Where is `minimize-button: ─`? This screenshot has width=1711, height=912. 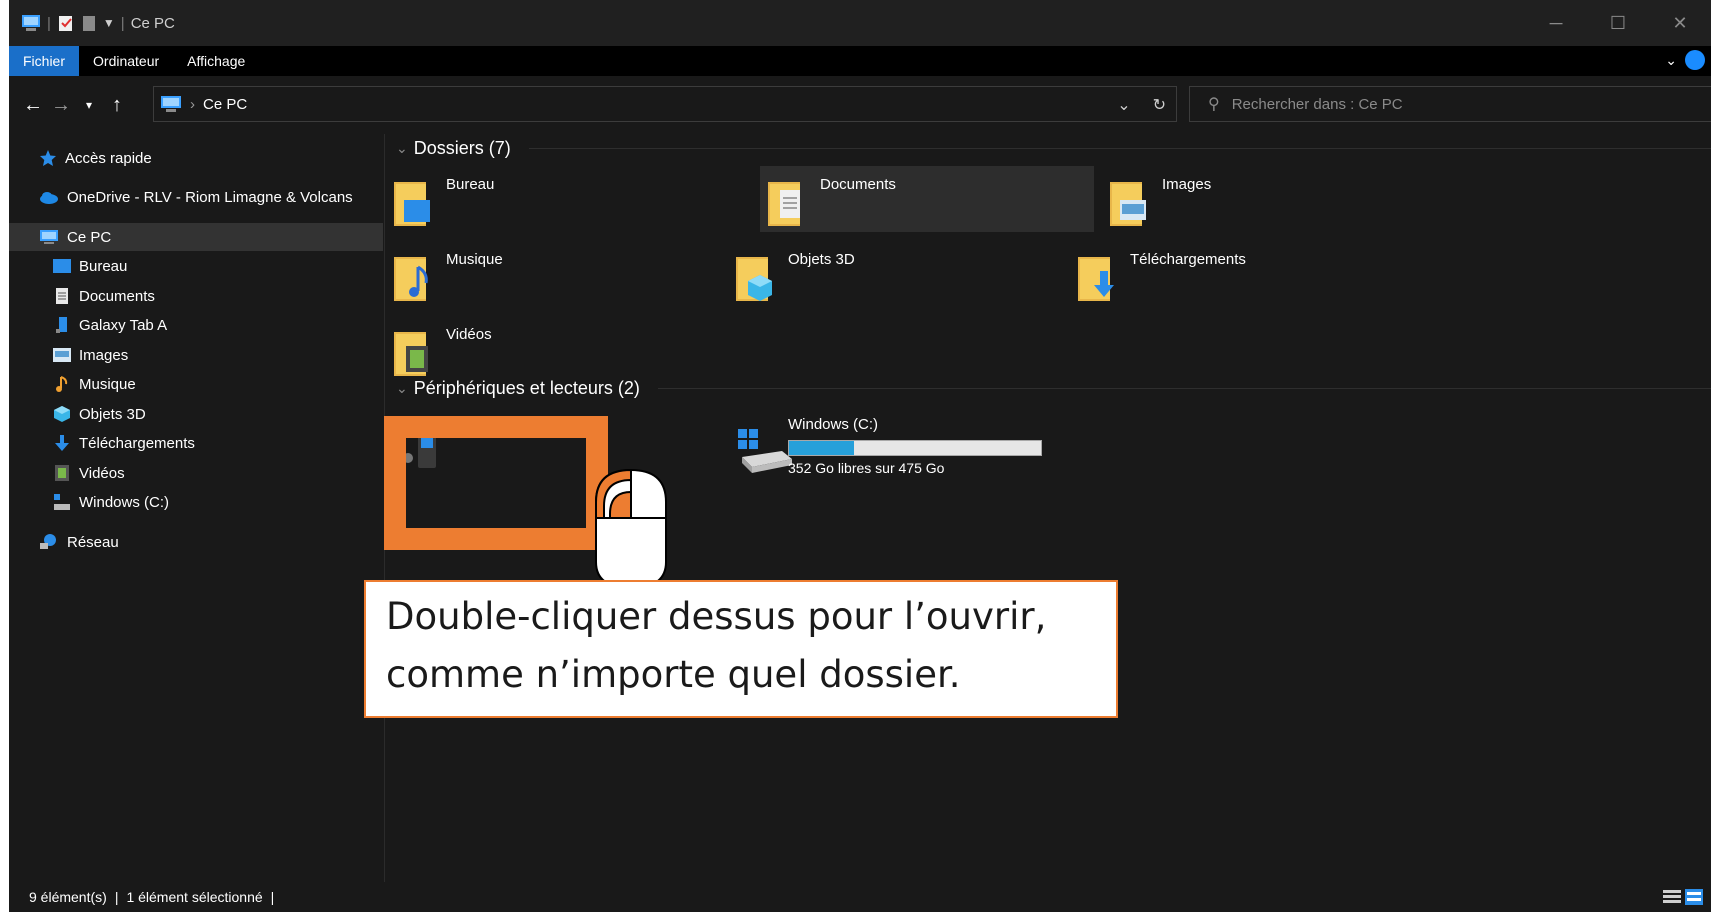
minimize-button: ─ is located at coordinates (1556, 23).